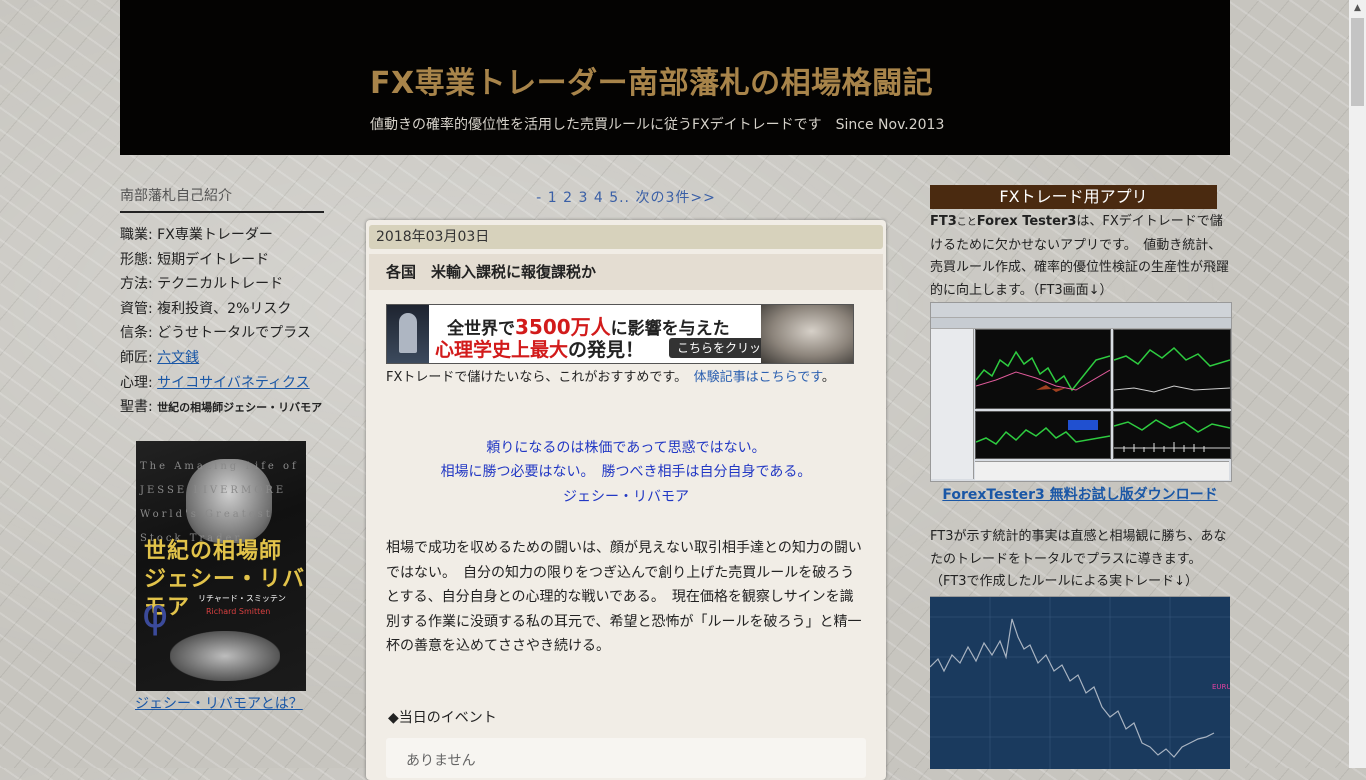 Image resolution: width=1366 pixels, height=780 pixels. I want to click on quote-line-1: 頼りになるのは株価であって思惑ではない。, so click(626, 448).